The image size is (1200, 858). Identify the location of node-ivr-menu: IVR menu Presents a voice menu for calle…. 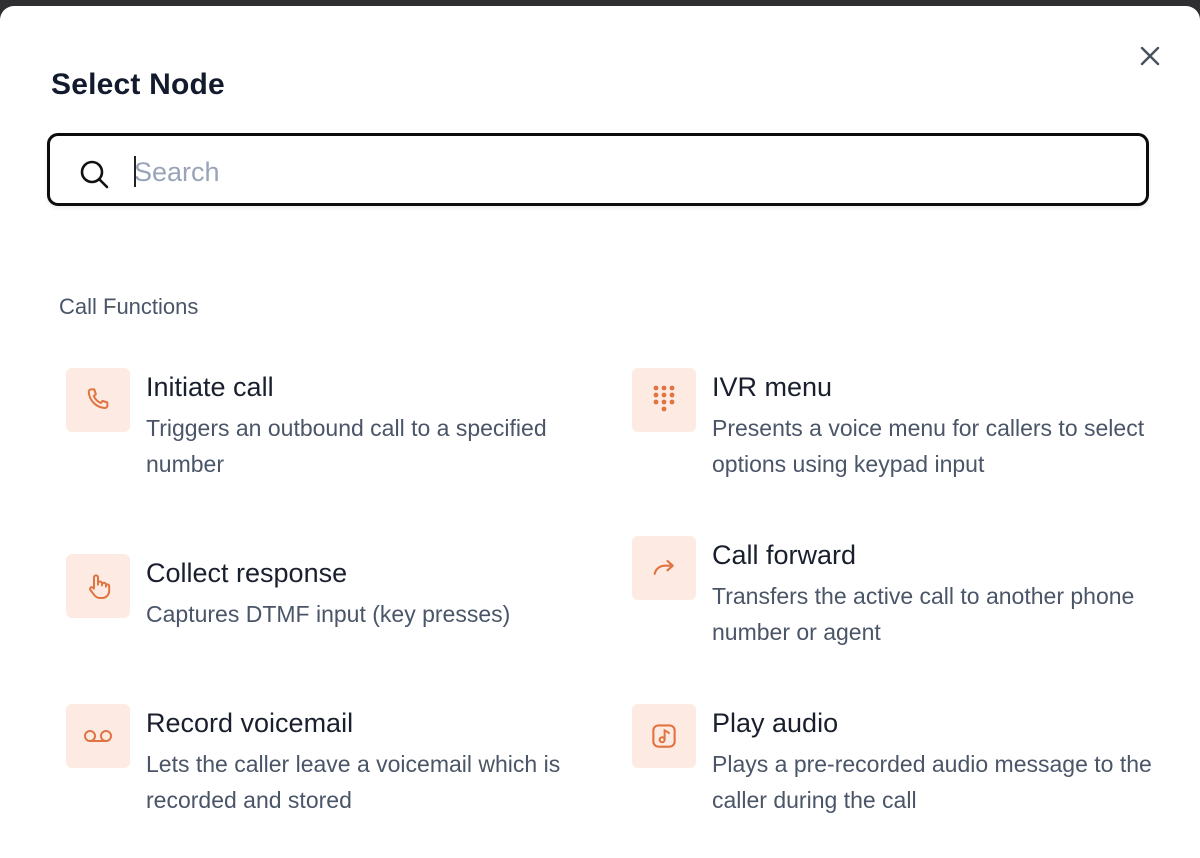
(892, 423).